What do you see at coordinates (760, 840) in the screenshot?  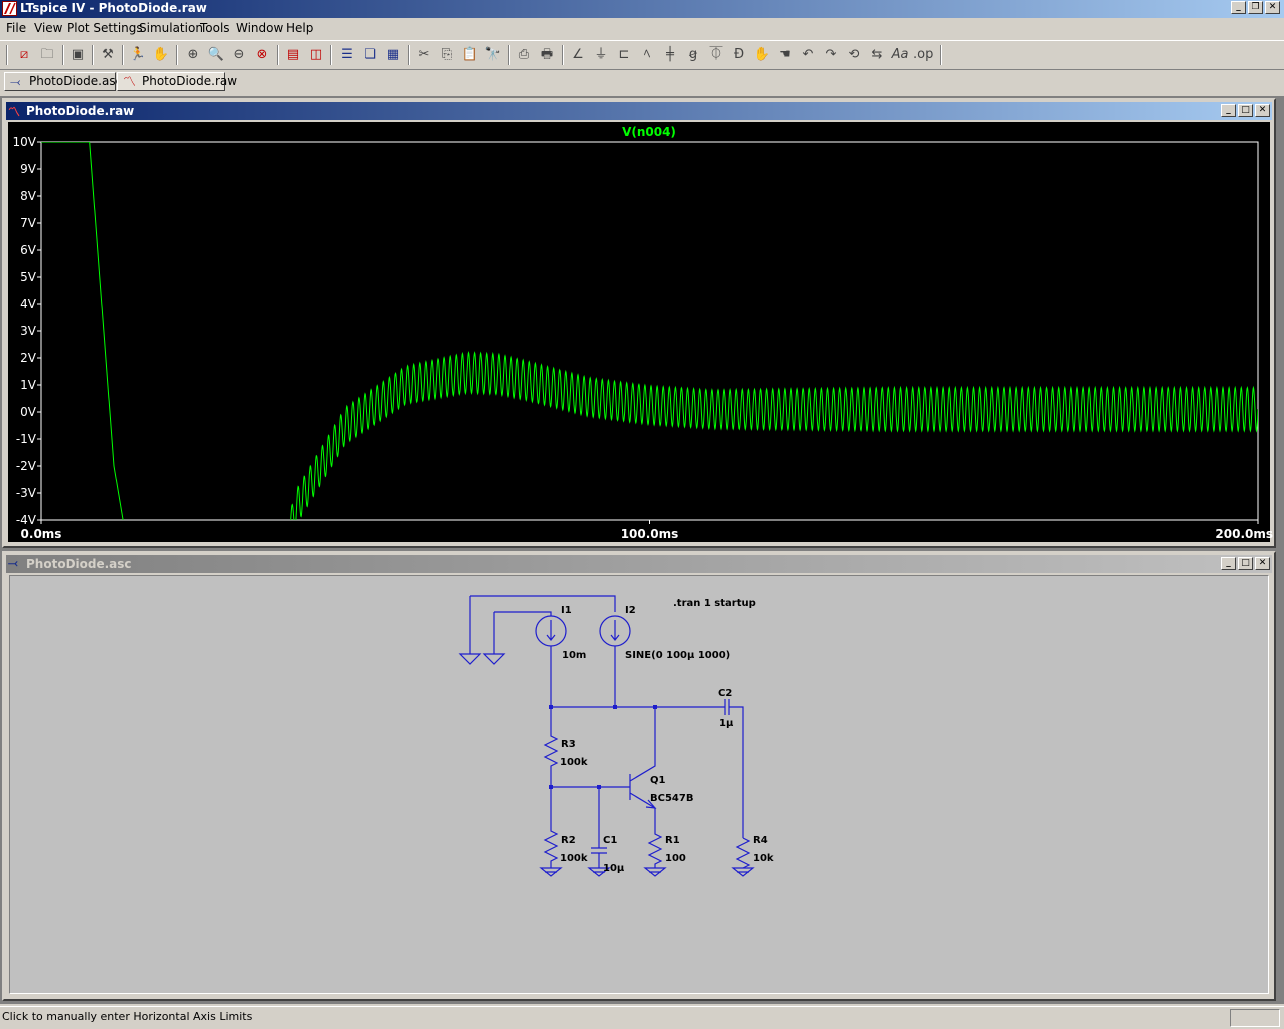 I see `r4-name: R4` at bounding box center [760, 840].